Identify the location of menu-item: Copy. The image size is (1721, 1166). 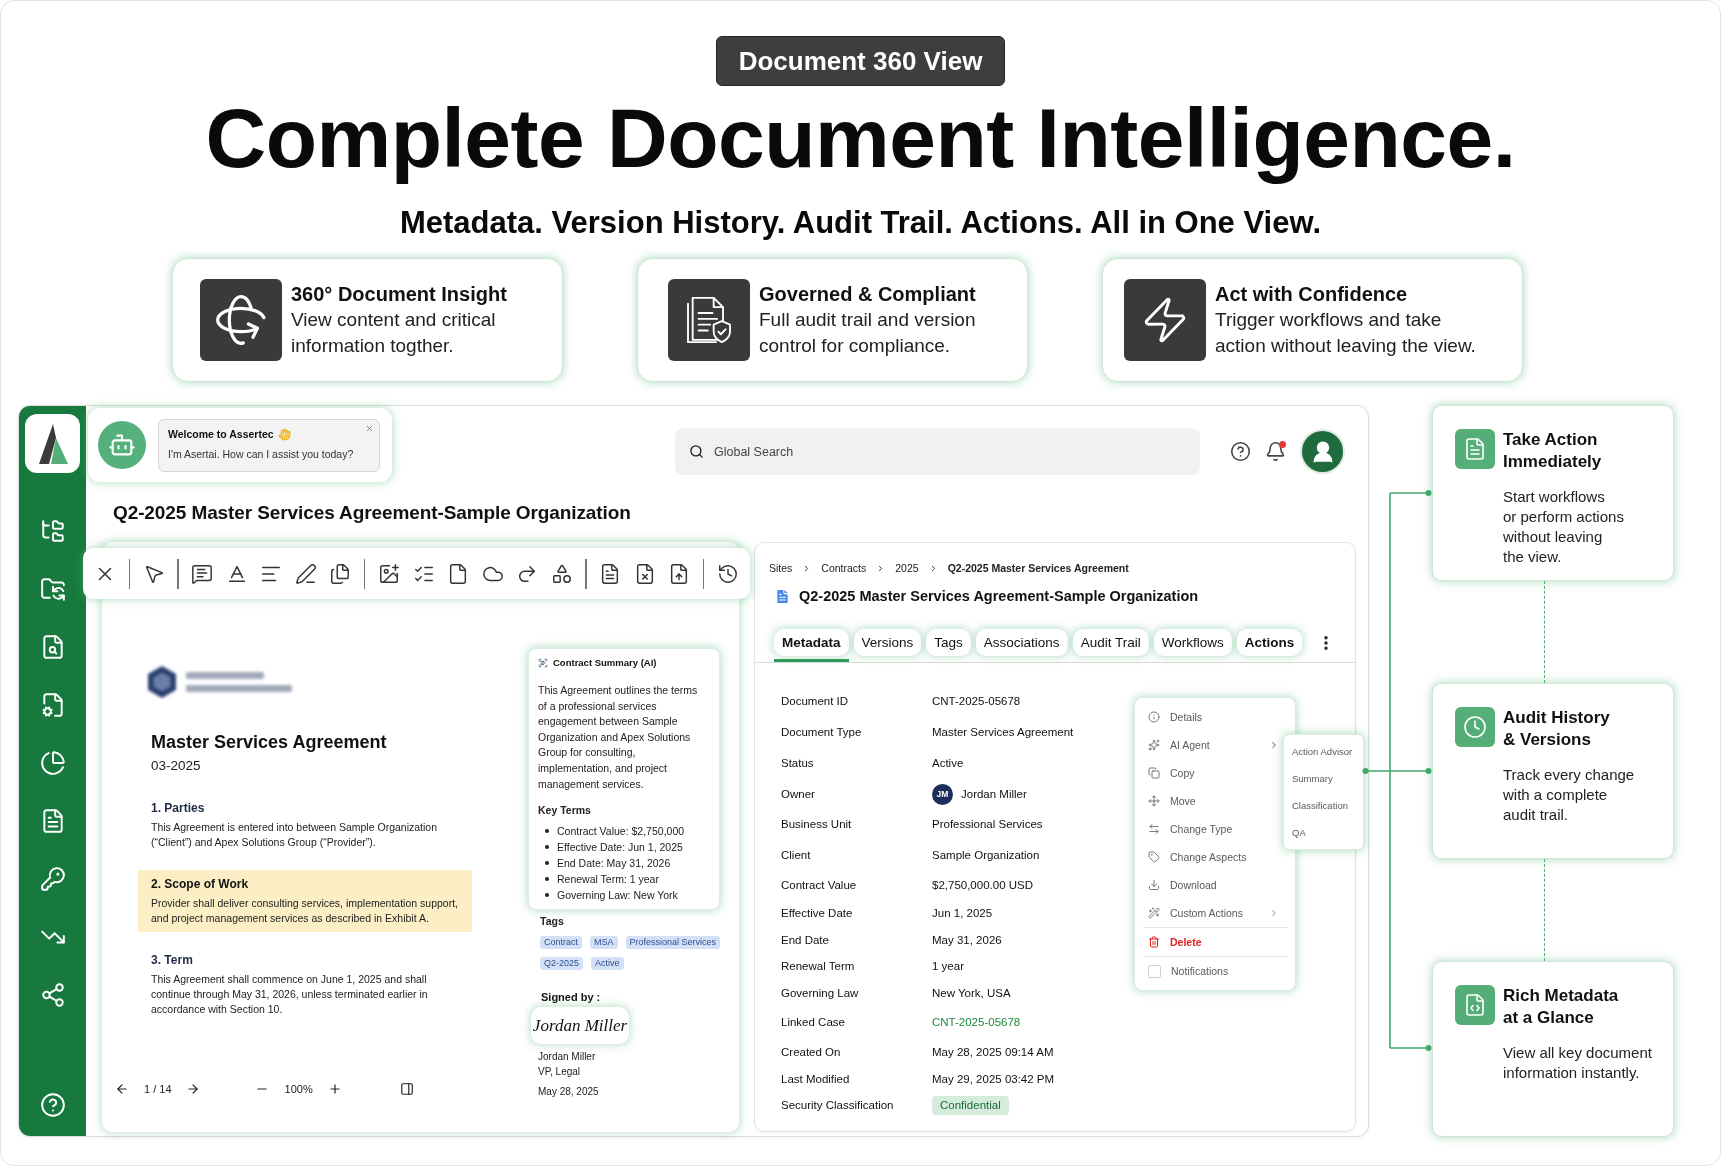
(1208, 773).